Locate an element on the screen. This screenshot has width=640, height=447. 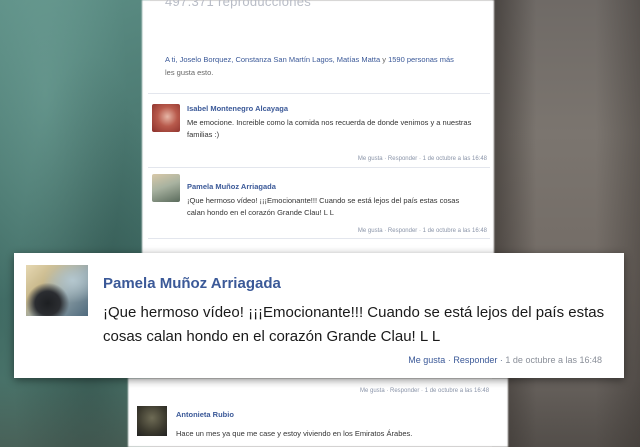
like-link: Me gusta is located at coordinates (426, 360).